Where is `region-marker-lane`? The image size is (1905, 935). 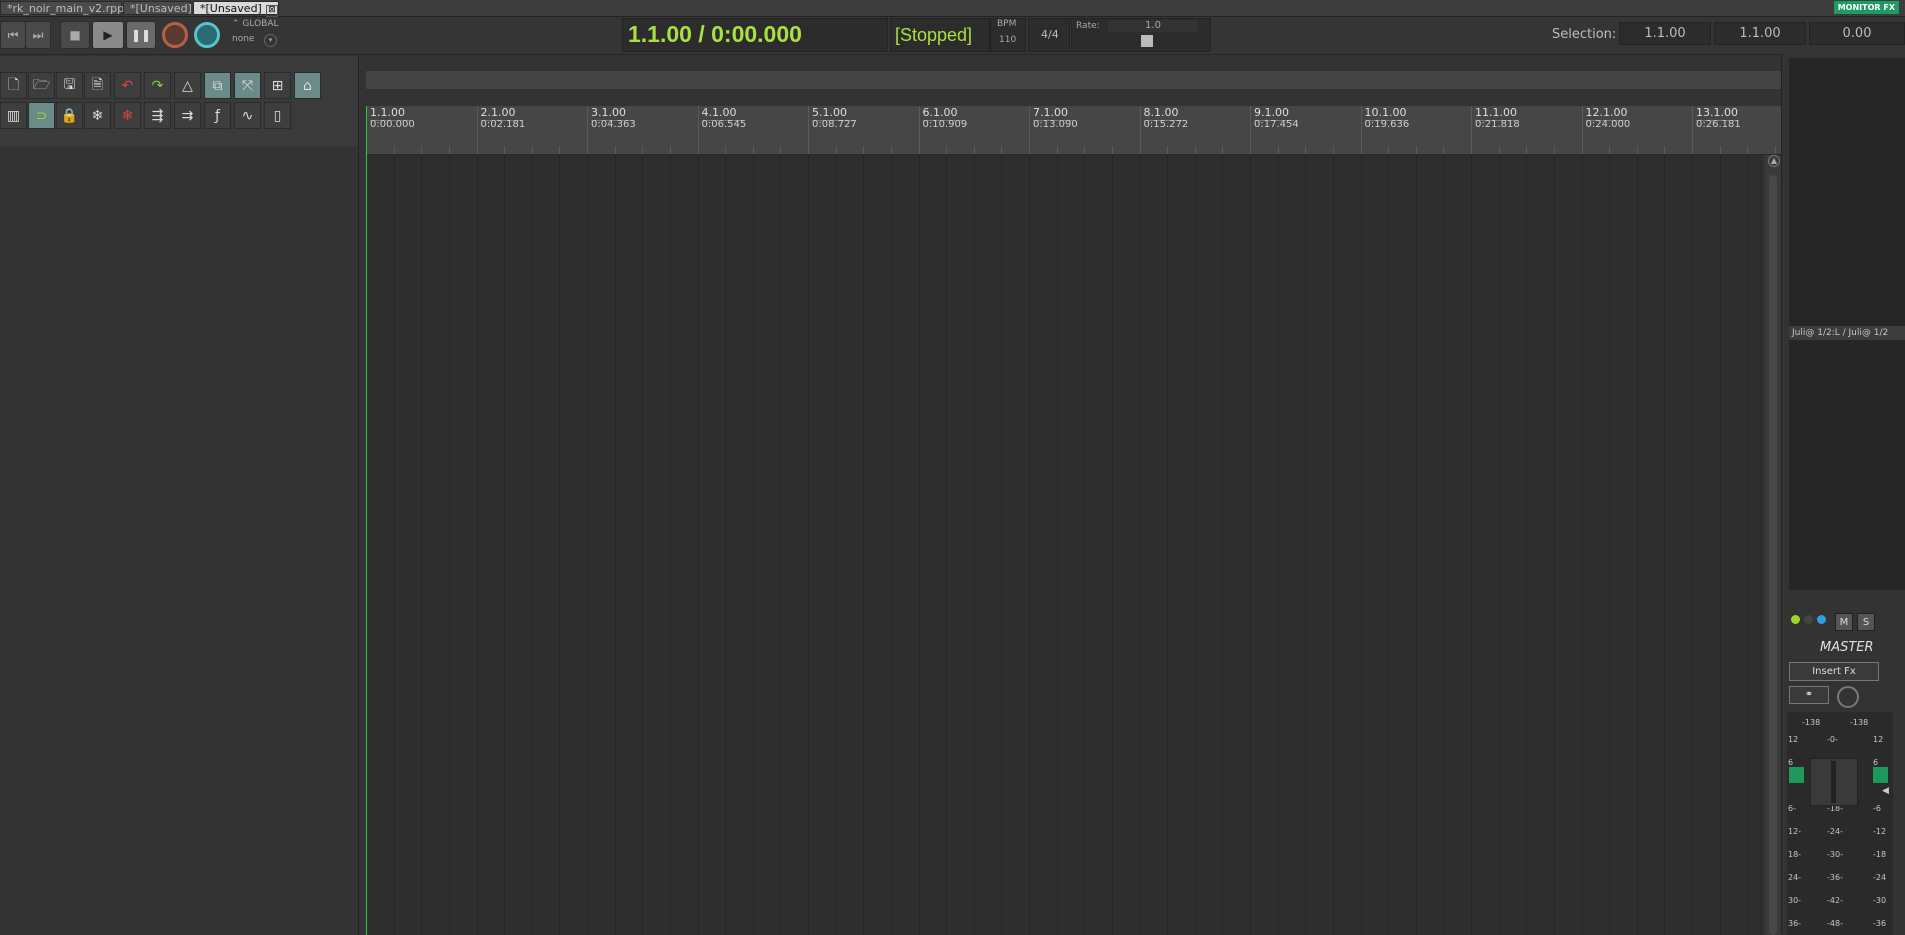
region-marker-lane is located at coordinates (1073, 80).